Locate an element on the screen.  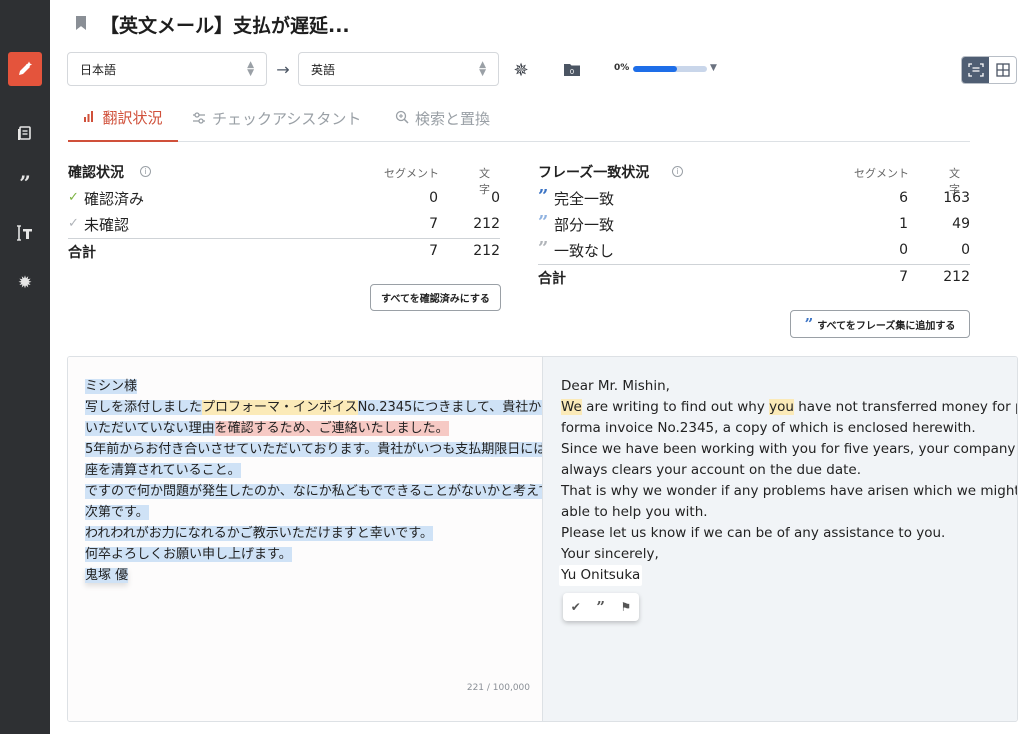
progress-fill is located at coordinates (655, 69).